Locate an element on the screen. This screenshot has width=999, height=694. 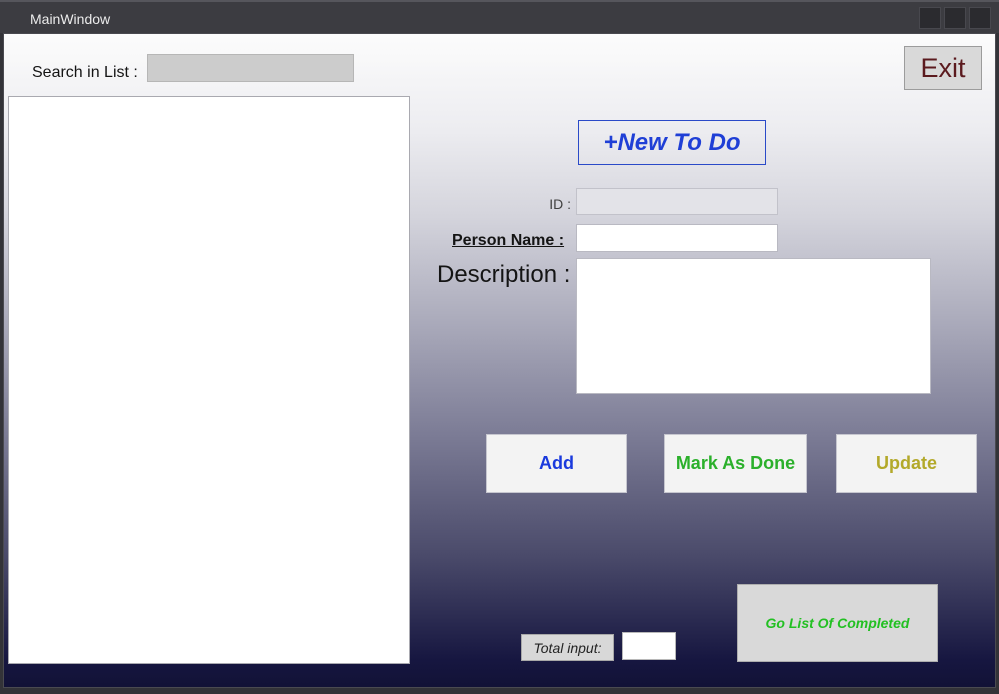
exit-button: Exit is located at coordinates (943, 68).